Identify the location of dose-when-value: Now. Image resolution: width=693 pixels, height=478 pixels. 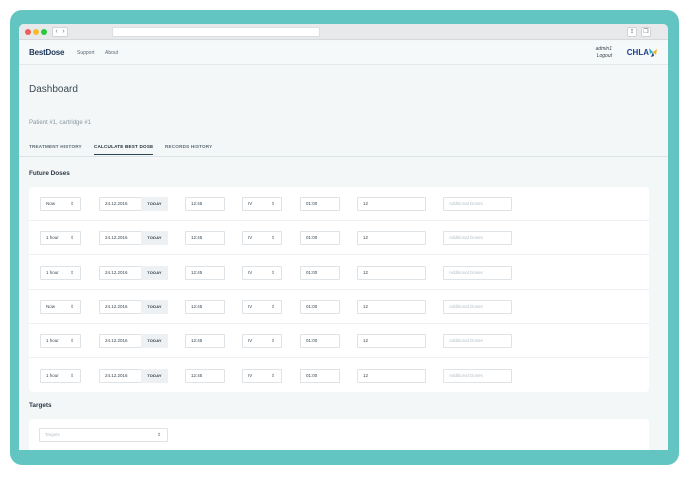
(51, 203).